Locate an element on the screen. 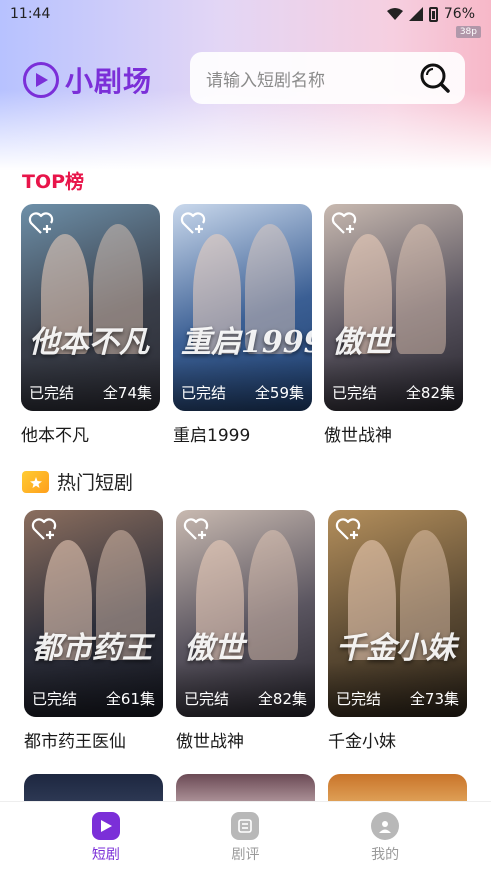 The width and height of the screenshot is (491, 873). hot-section-title: 热门短剧 is located at coordinates (77, 481).